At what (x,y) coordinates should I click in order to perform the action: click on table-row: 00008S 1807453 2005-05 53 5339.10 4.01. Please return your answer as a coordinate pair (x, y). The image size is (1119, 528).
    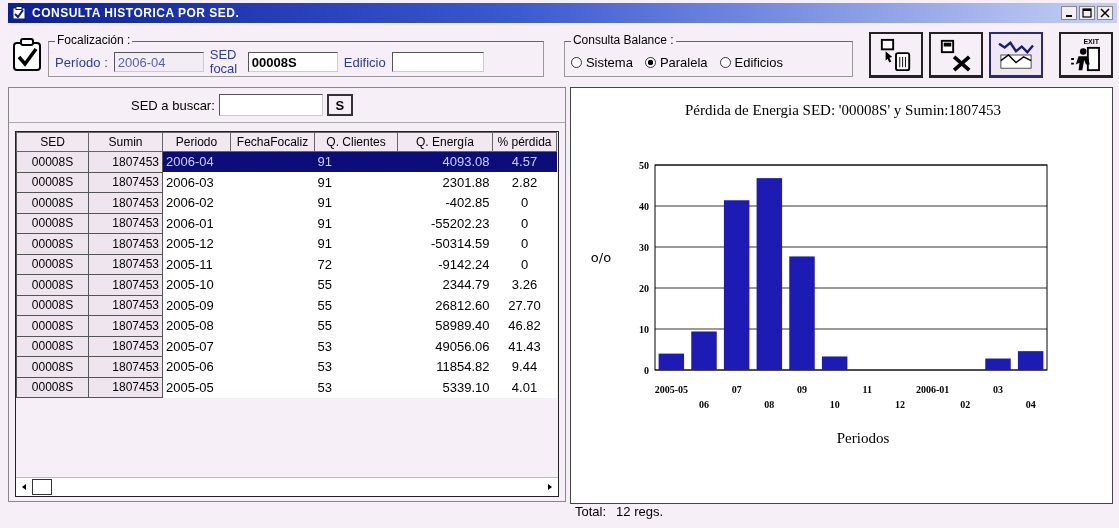
    Looking at the image, I should click on (286, 387).